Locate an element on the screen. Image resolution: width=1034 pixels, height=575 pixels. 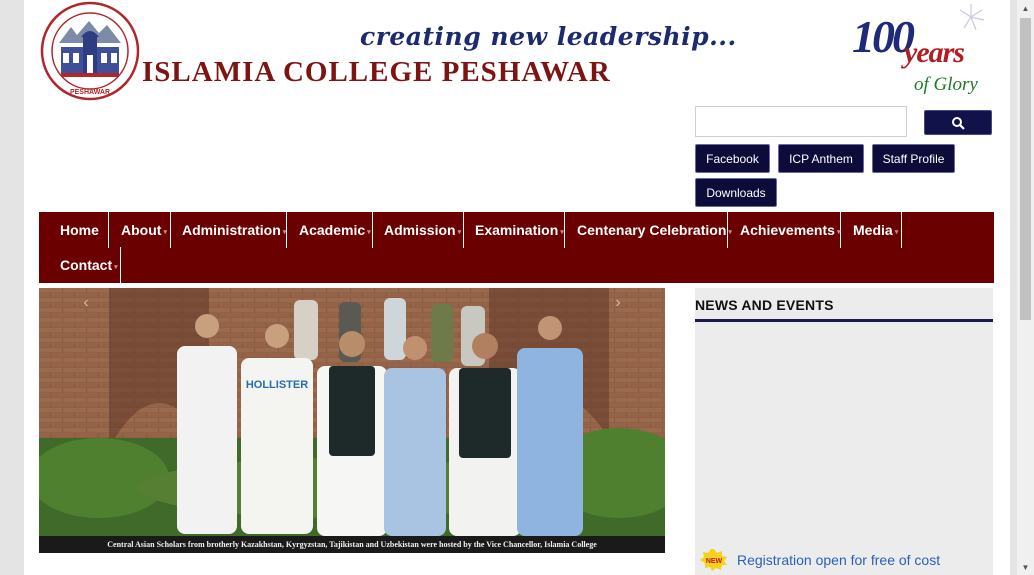
nav-examination-label: Examination is located at coordinates (517, 230).